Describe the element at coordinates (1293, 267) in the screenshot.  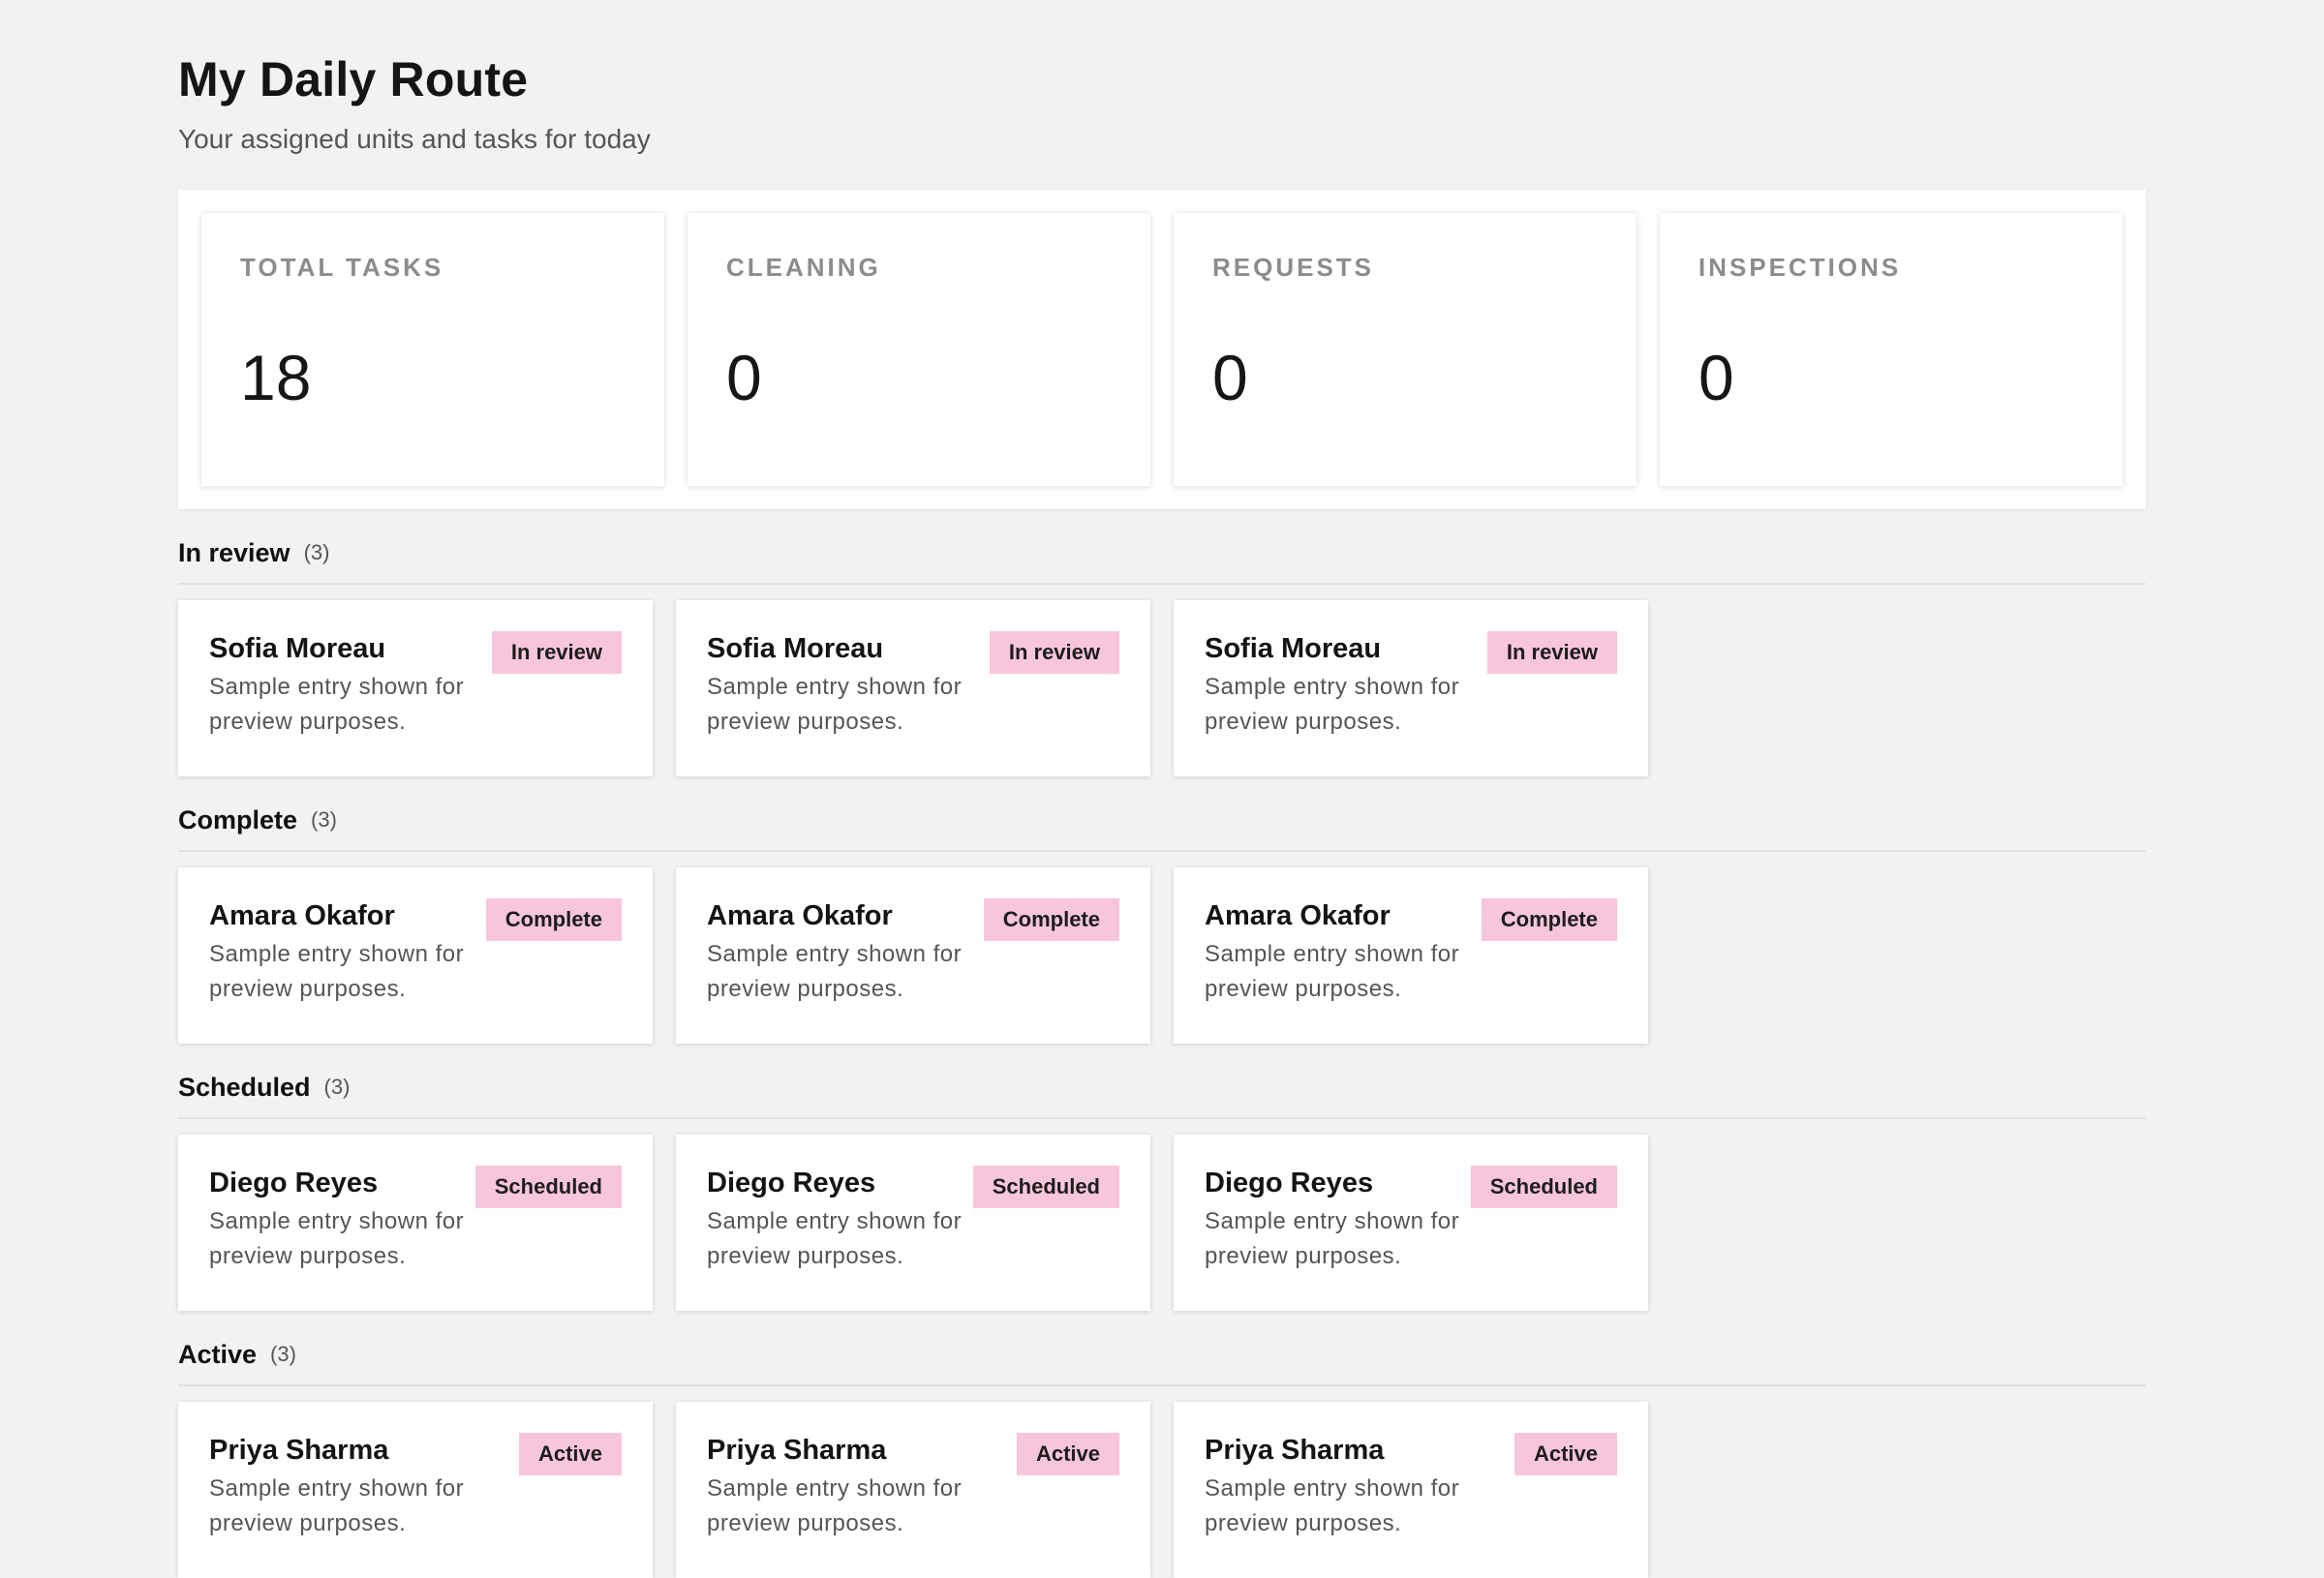
I see `stat-label: REQUESTS` at that location.